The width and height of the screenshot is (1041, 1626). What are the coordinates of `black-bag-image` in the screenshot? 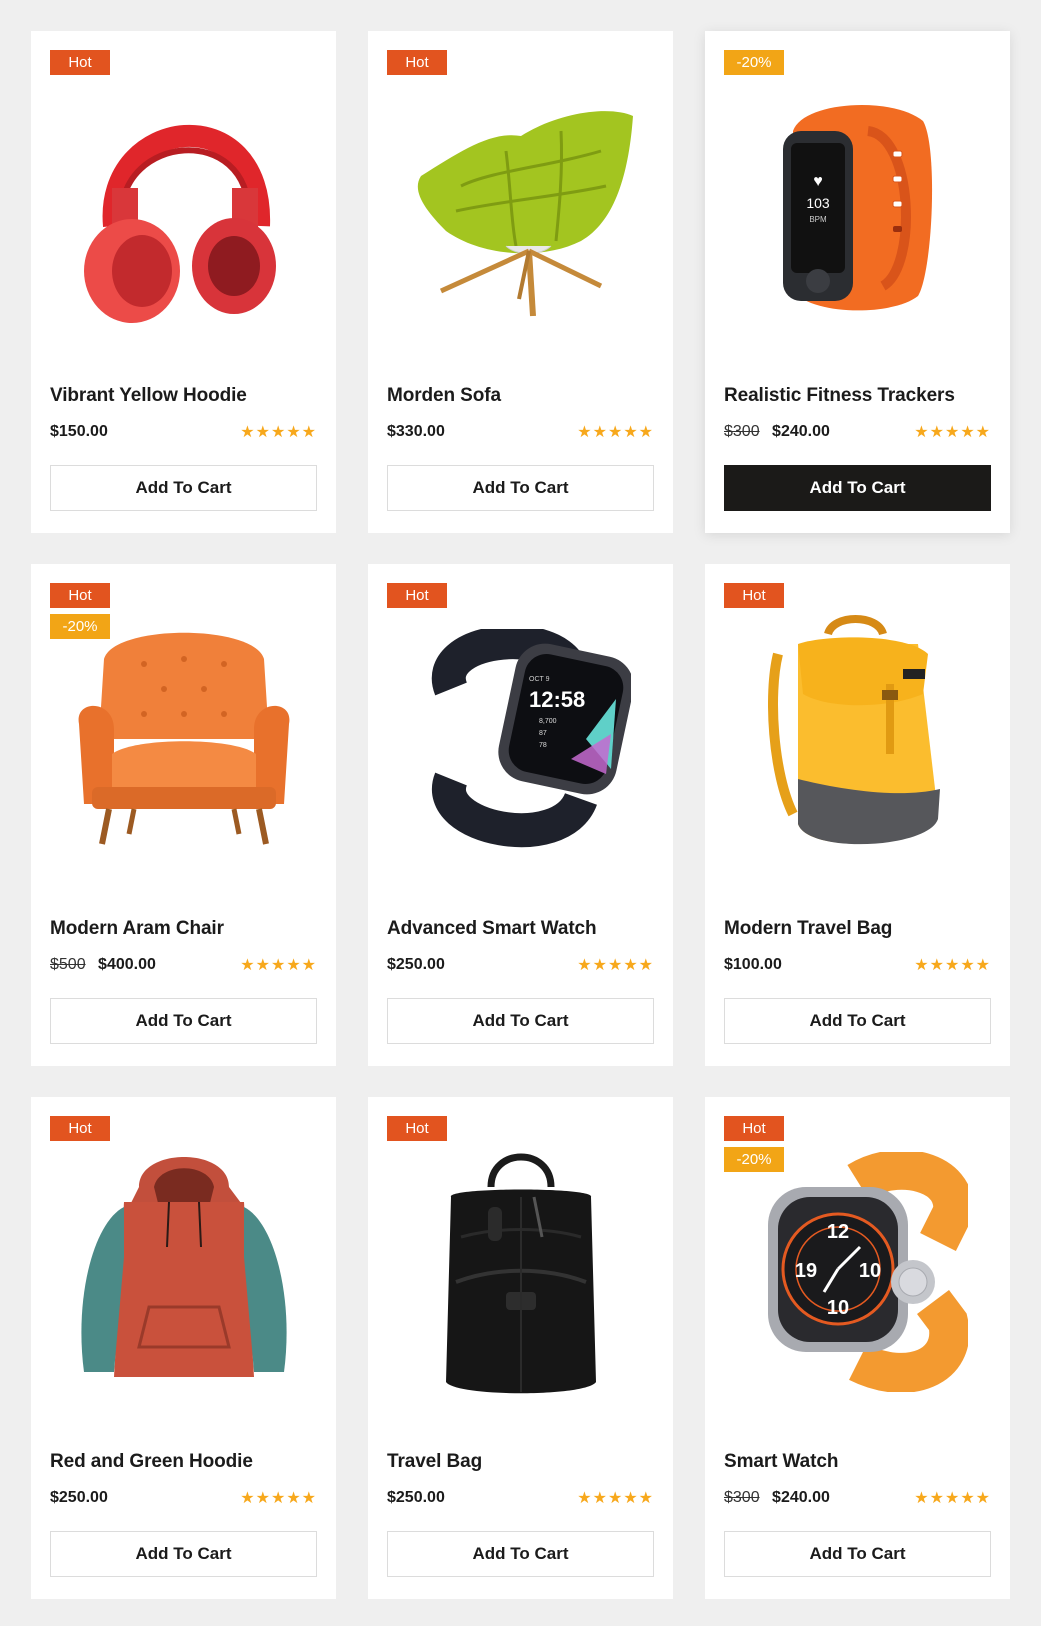 It's located at (520, 1272).